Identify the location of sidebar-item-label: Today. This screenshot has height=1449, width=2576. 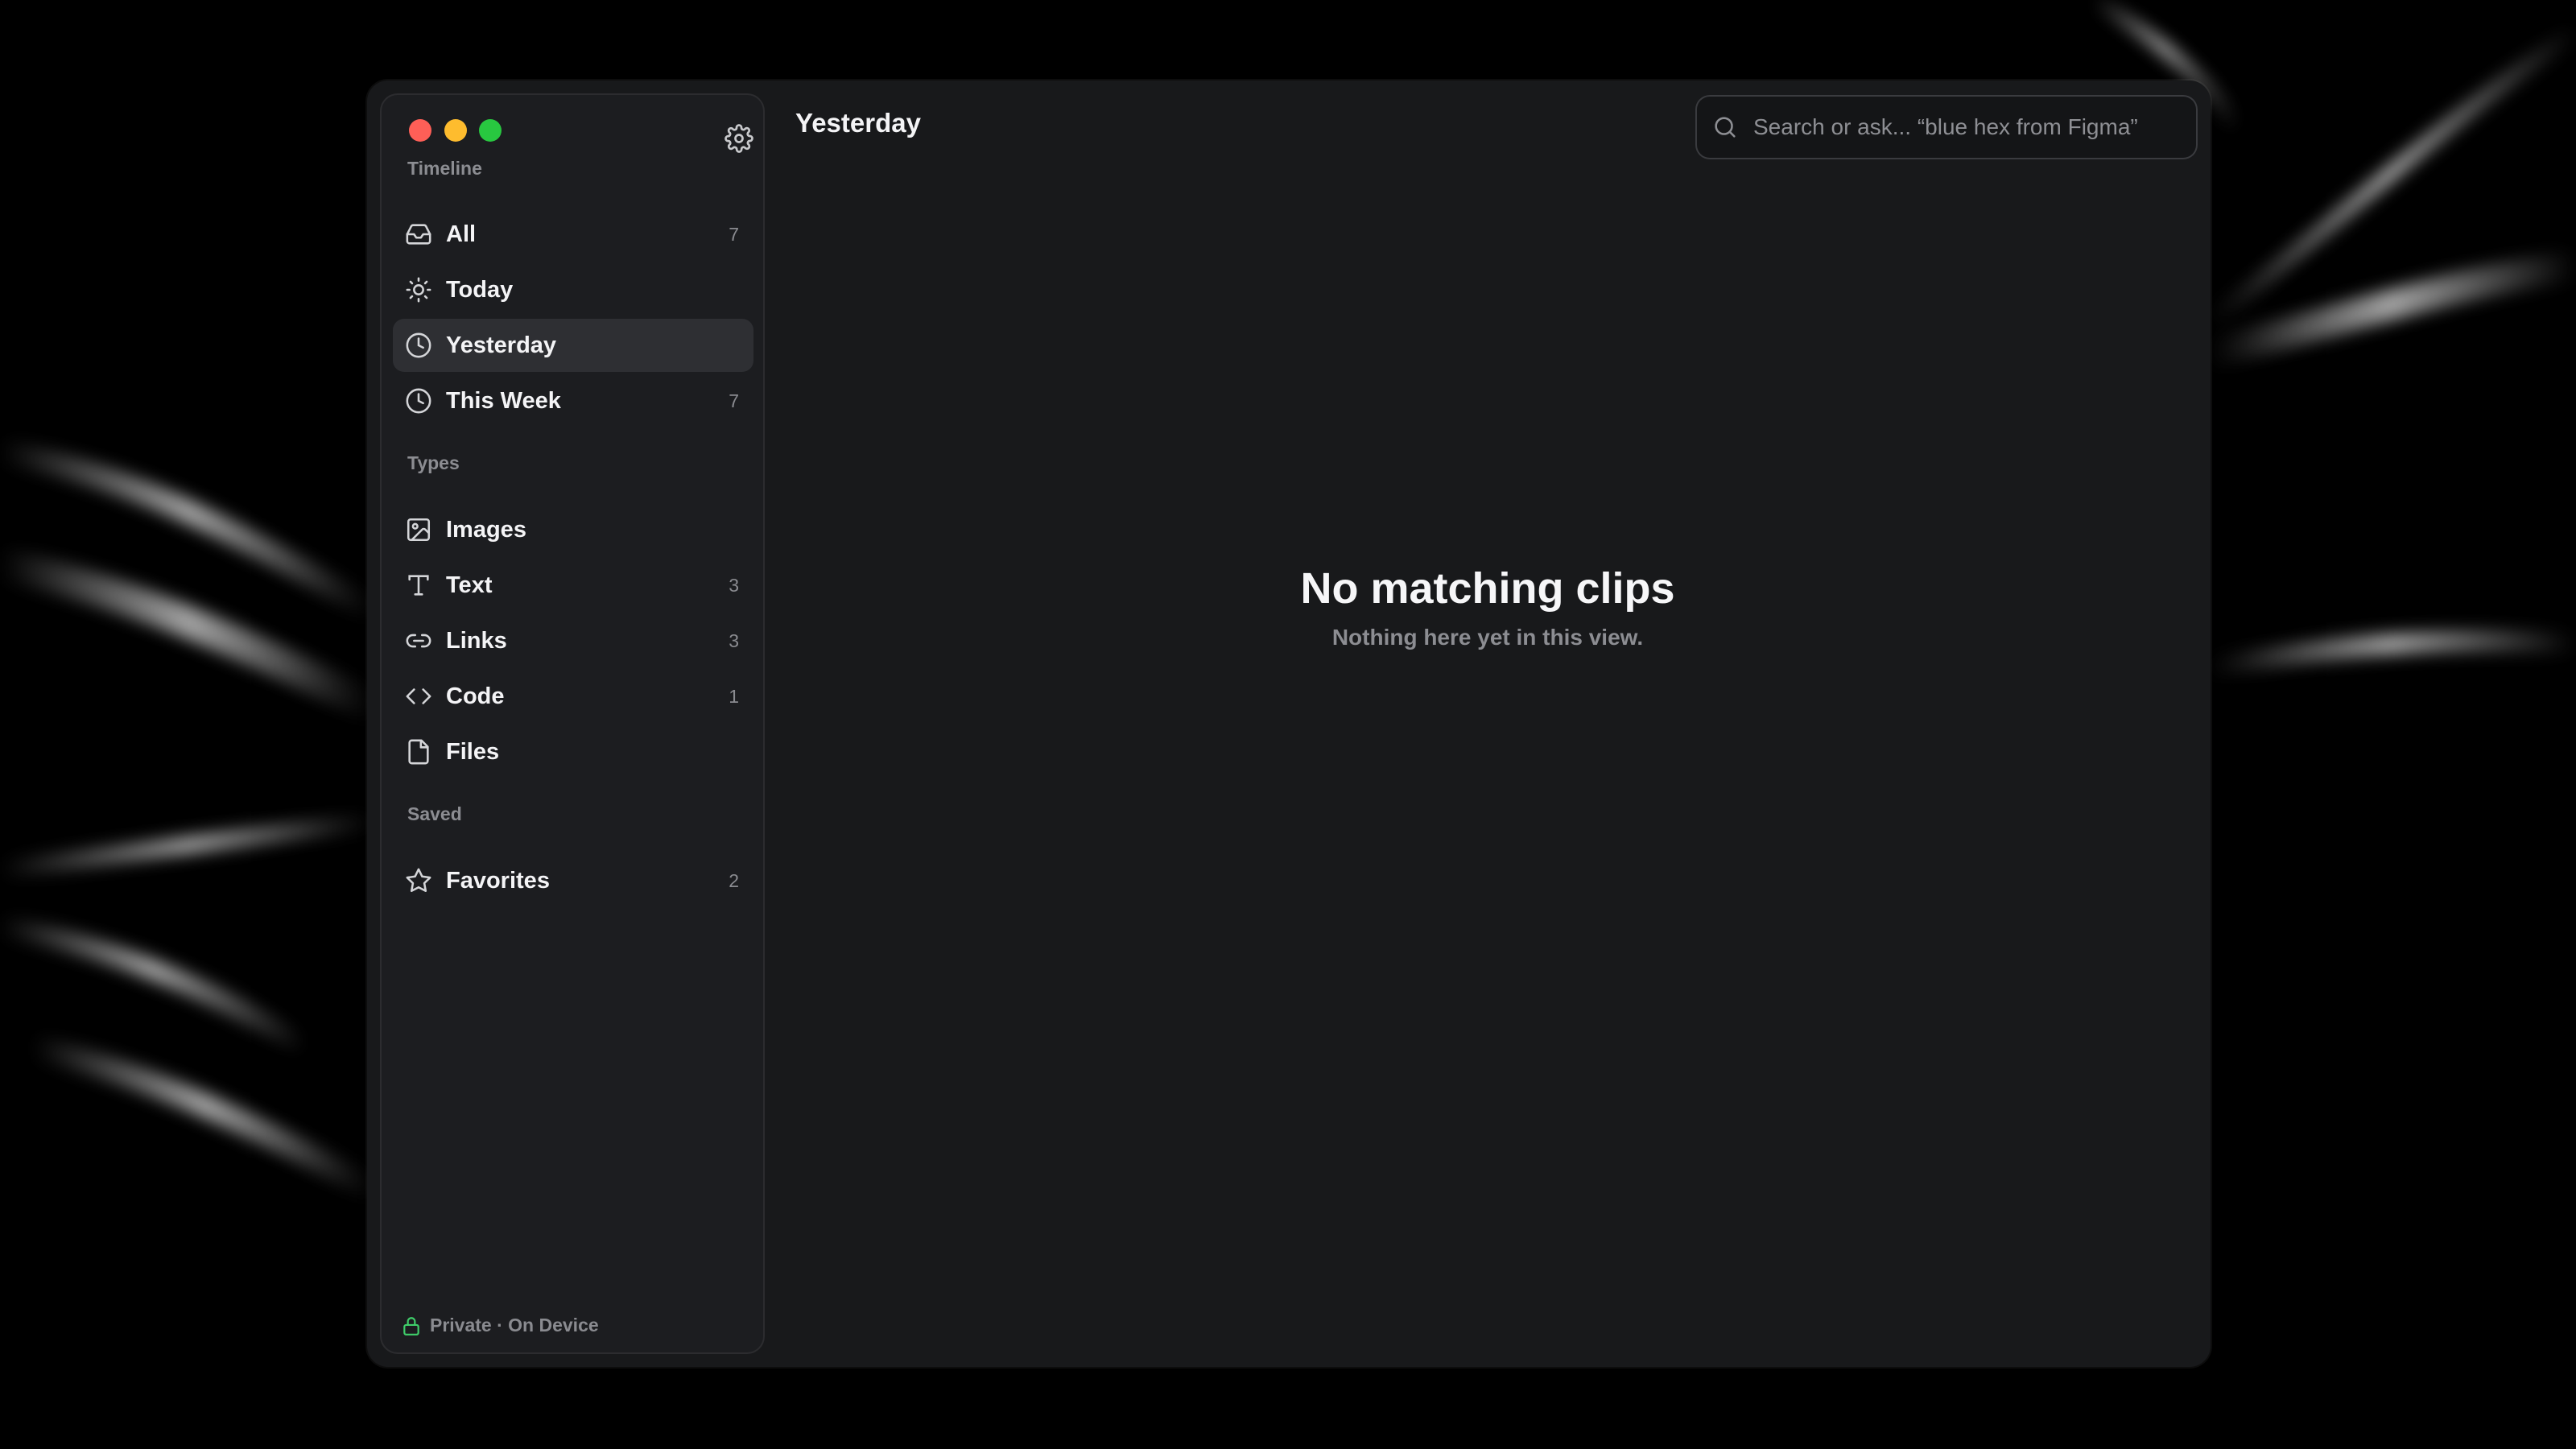
(480, 289).